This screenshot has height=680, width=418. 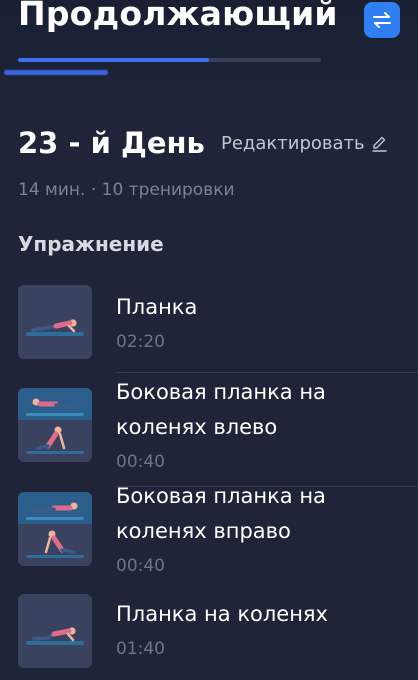 What do you see at coordinates (267, 372) in the screenshot?
I see `divider` at bounding box center [267, 372].